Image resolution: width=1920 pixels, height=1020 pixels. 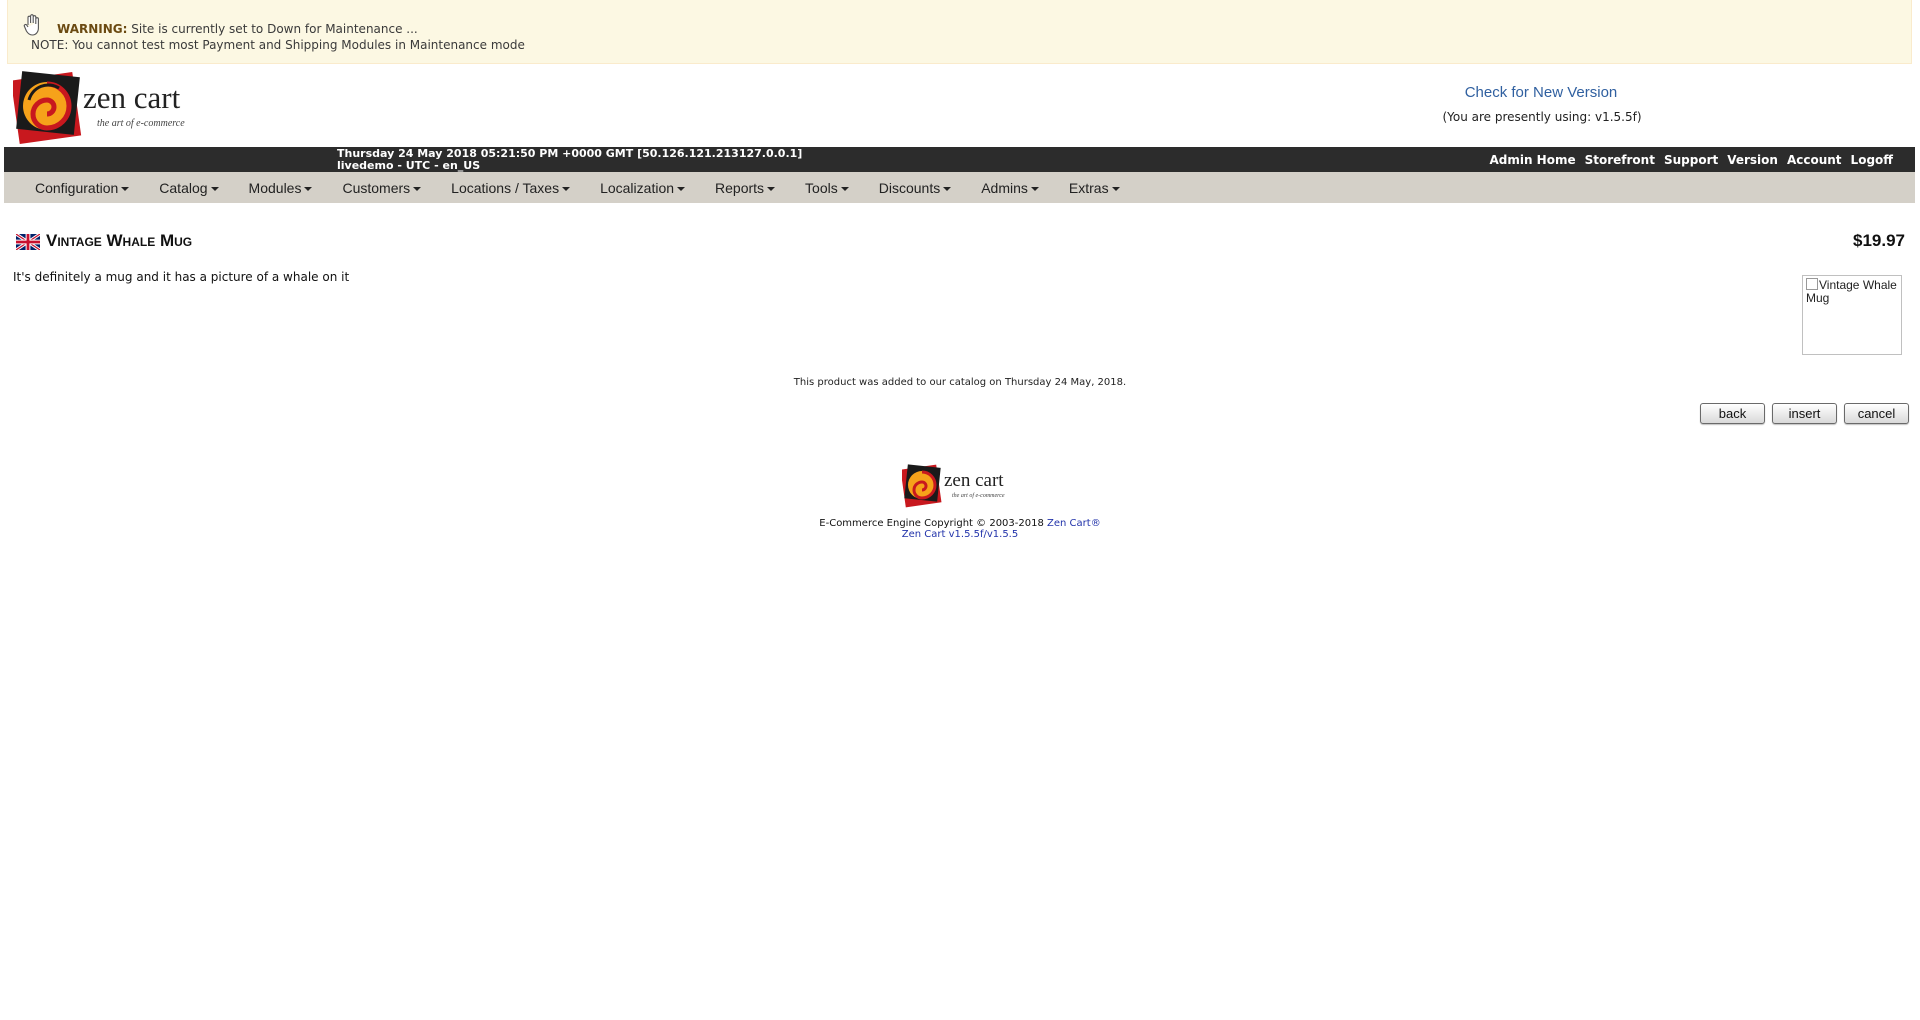 What do you see at coordinates (281, 188) in the screenshot?
I see `menu-modules: Modules` at bounding box center [281, 188].